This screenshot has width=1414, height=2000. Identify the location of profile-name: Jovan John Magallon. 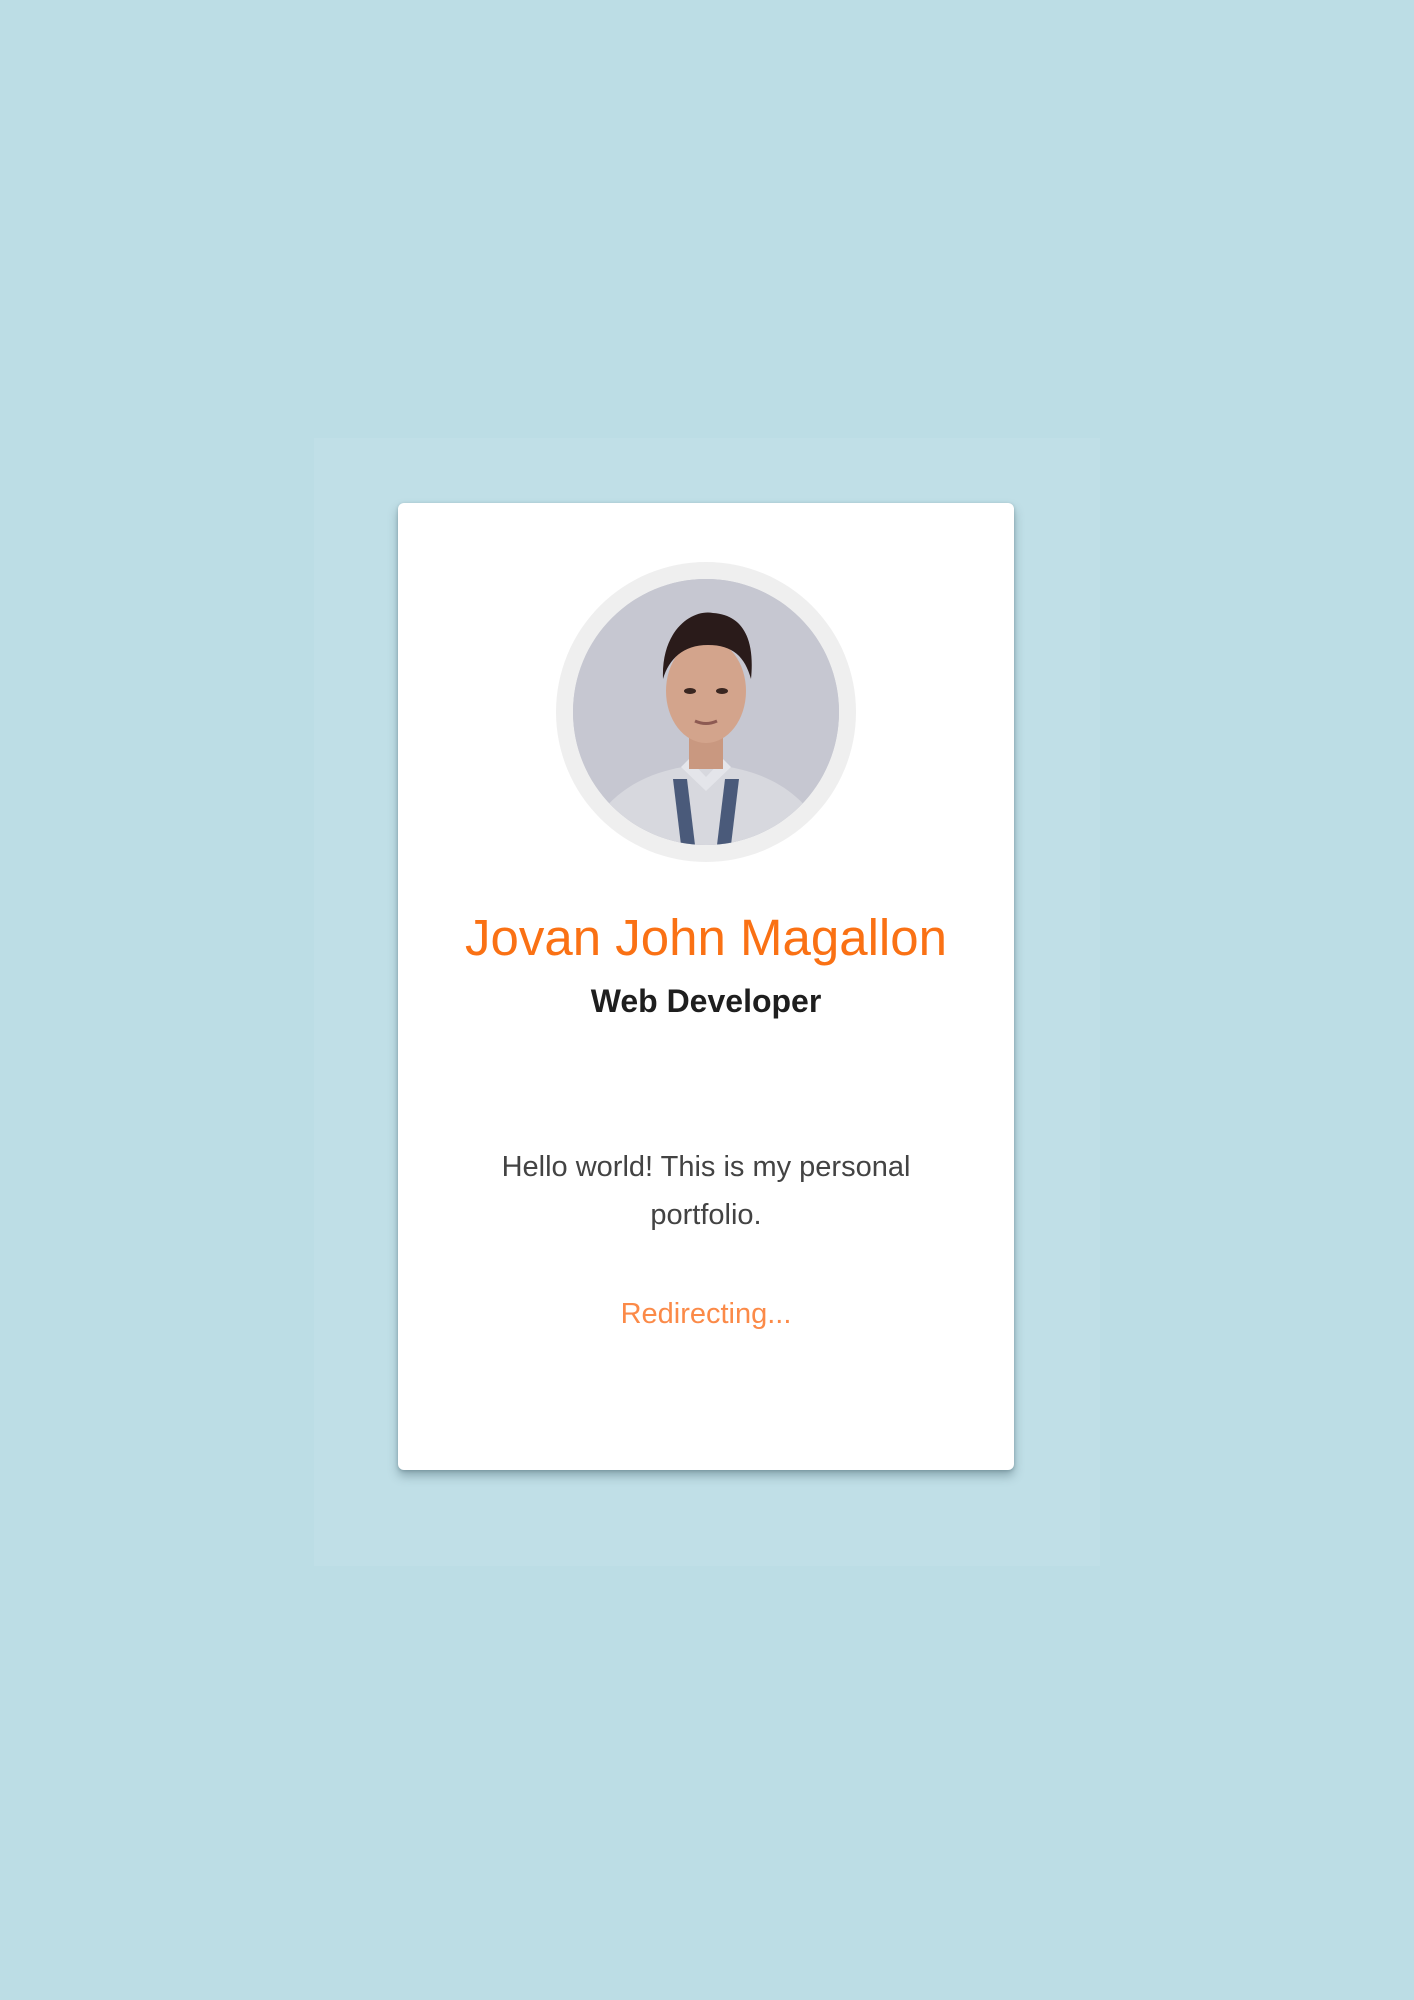
(706, 937).